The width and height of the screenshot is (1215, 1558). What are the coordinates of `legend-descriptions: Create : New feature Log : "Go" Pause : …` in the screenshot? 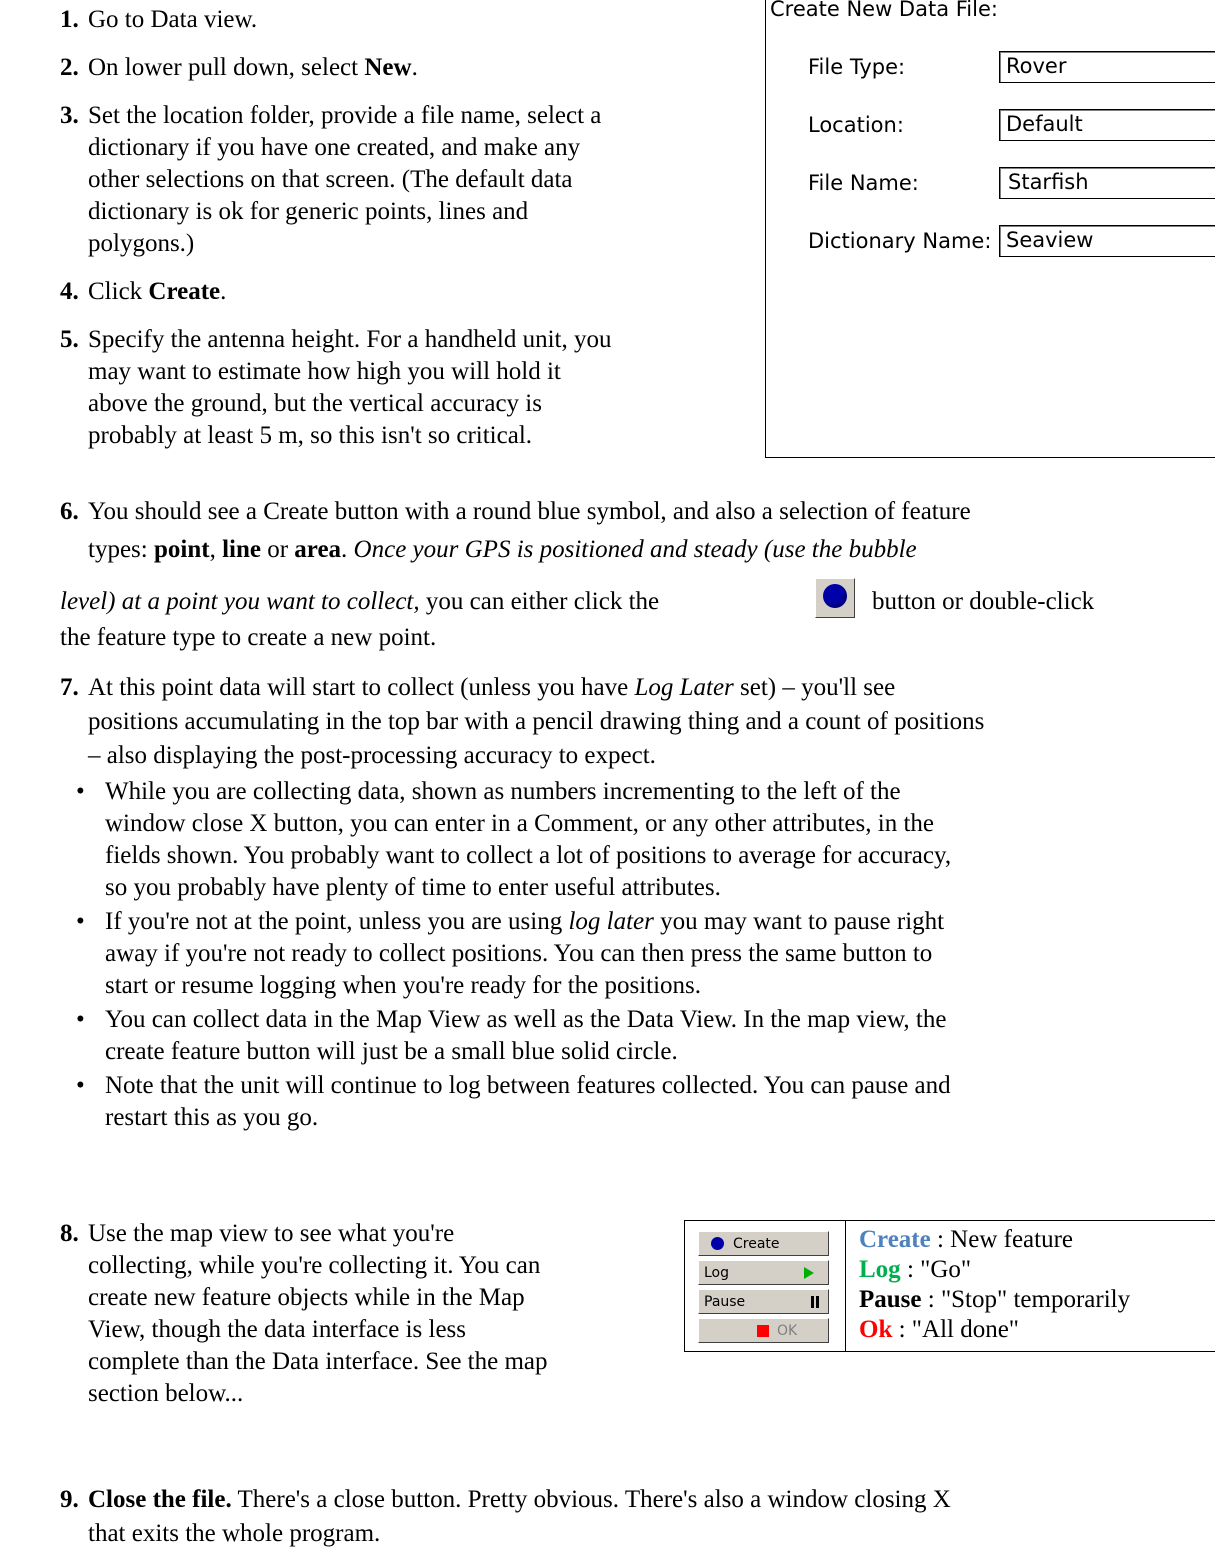 It's located at (994, 1285).